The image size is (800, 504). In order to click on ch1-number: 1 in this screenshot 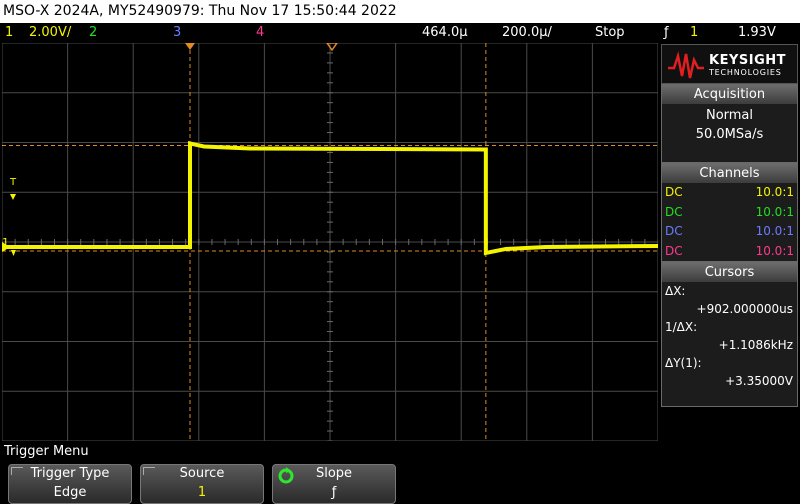, I will do `click(9, 32)`.